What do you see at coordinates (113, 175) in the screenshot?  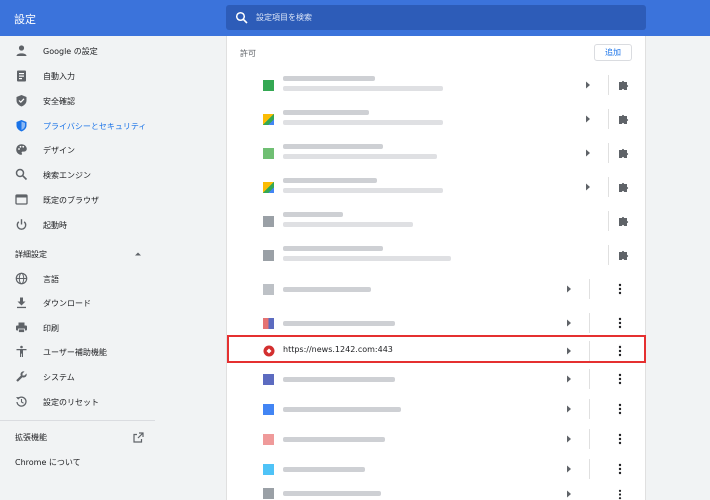 I see `sidebar-item-search-engine: 検索エンジン` at bounding box center [113, 175].